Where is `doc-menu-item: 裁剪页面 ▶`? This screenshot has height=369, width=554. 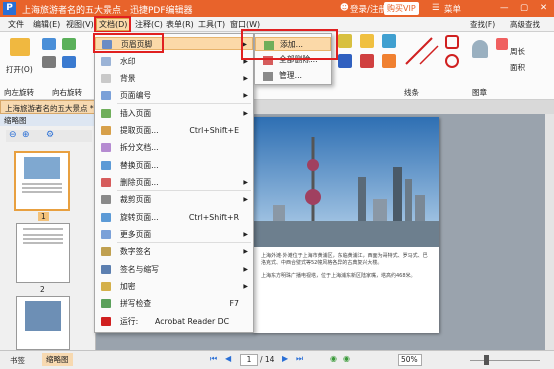 doc-menu-item: 裁剪页面 ▶ is located at coordinates (174, 199).